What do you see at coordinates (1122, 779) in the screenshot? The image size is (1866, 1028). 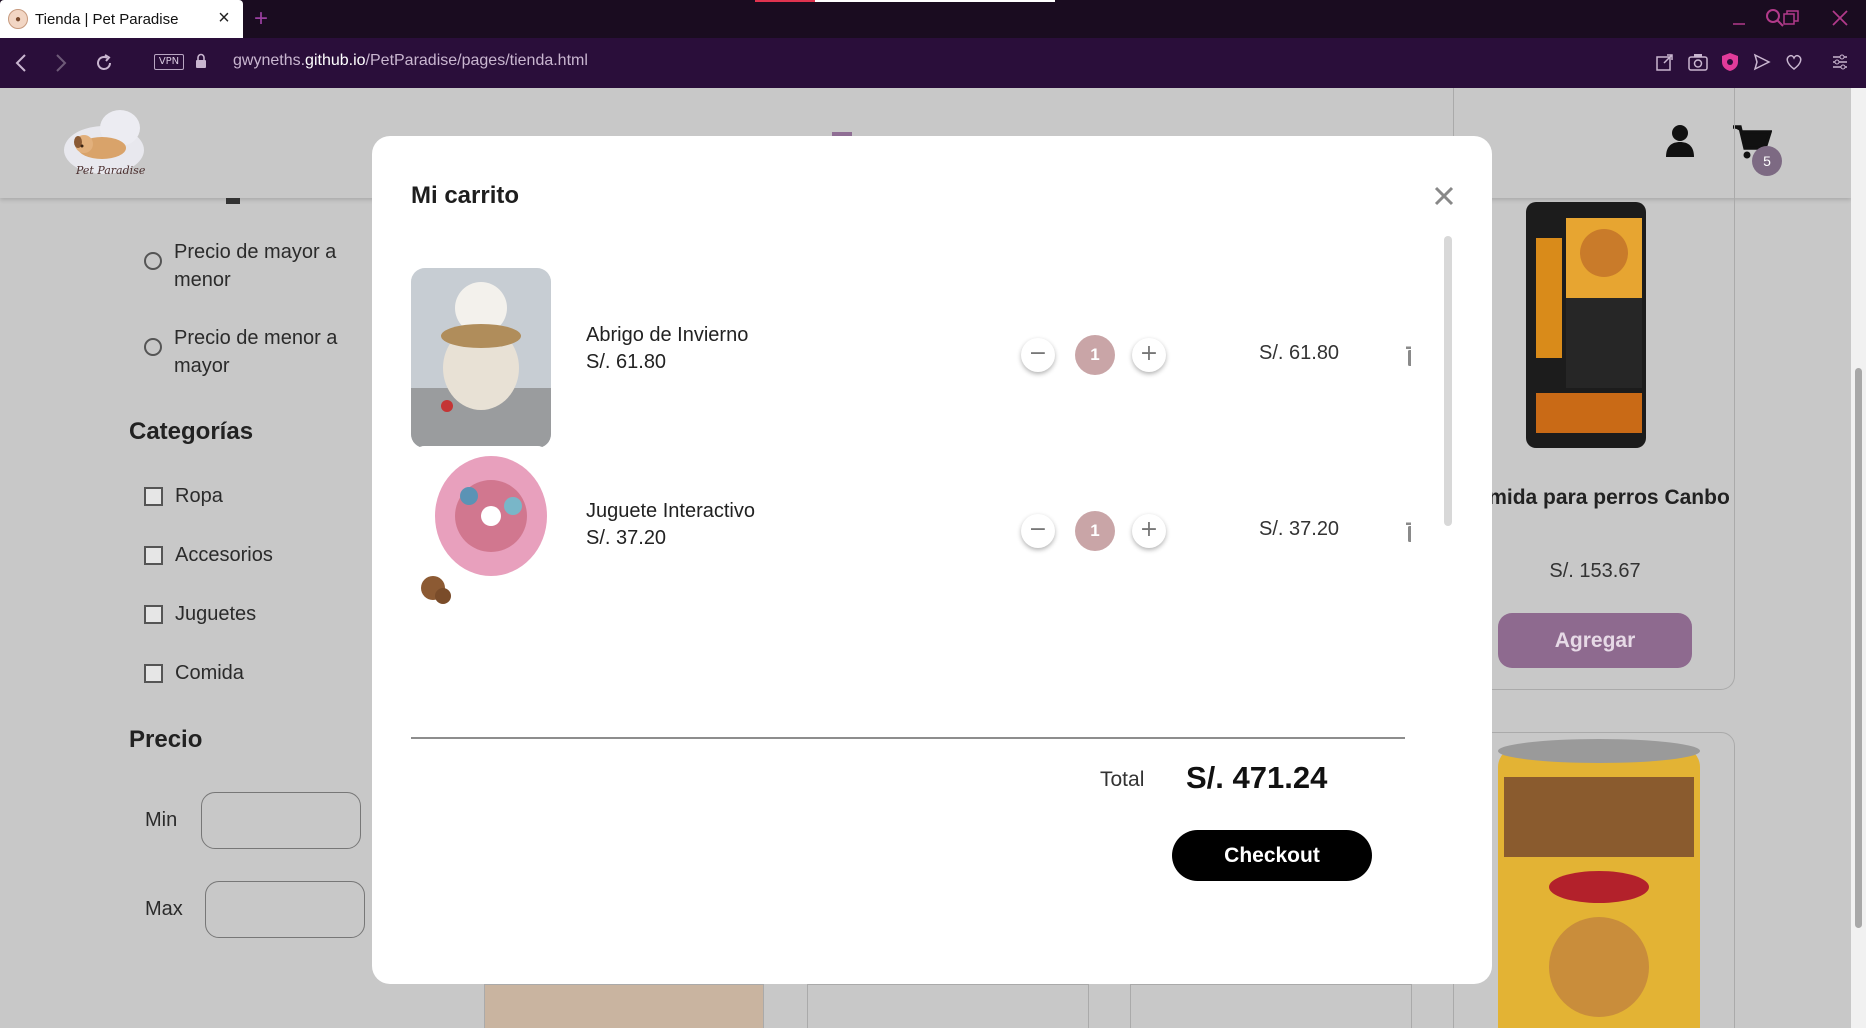 I see `total-label: Total` at bounding box center [1122, 779].